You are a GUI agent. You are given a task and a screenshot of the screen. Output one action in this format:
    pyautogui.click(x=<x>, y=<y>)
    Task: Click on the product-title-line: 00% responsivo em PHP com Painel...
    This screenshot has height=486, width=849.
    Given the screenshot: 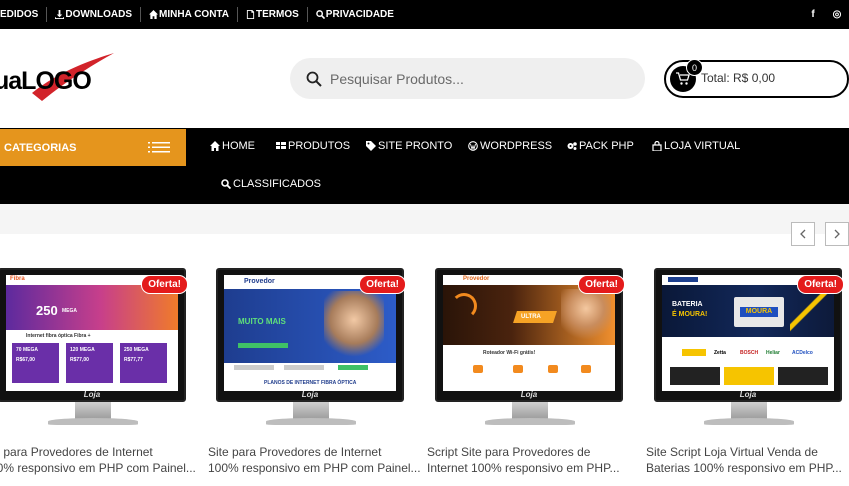 What is the action you would take?
    pyautogui.click(x=98, y=468)
    